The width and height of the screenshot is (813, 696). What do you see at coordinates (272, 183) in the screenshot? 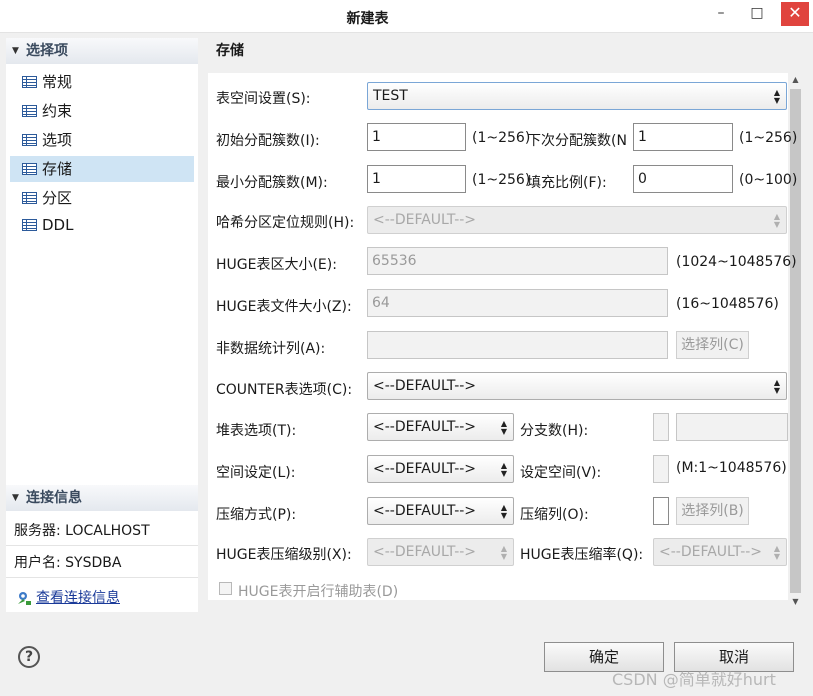
I see `min-extents-label: 最小分配簇数(M):` at bounding box center [272, 183].